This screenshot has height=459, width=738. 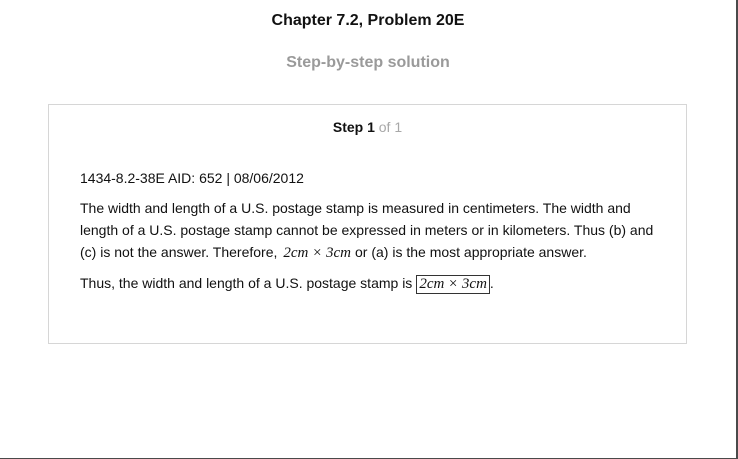 What do you see at coordinates (317, 253) in the screenshot?
I see `inline-math-answer: 2cm × 3cm` at bounding box center [317, 253].